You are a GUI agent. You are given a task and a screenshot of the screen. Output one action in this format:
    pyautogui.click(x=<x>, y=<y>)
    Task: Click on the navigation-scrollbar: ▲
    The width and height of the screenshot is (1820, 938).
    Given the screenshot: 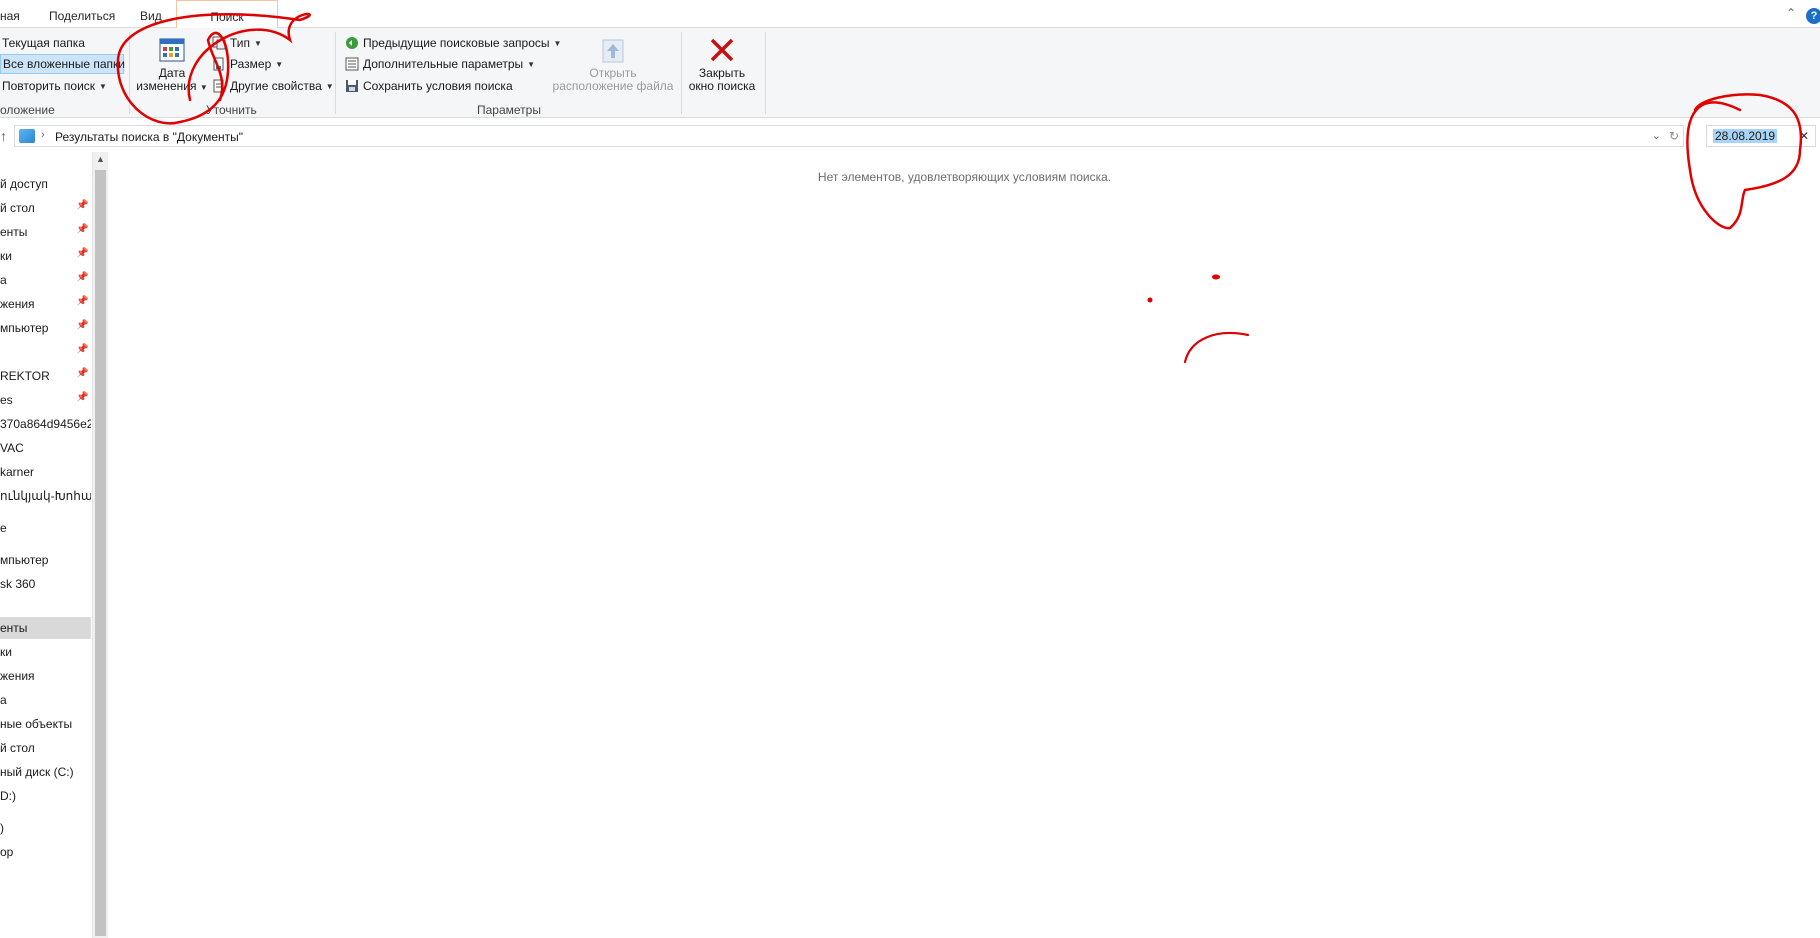 What is the action you would take?
    pyautogui.click(x=100, y=545)
    